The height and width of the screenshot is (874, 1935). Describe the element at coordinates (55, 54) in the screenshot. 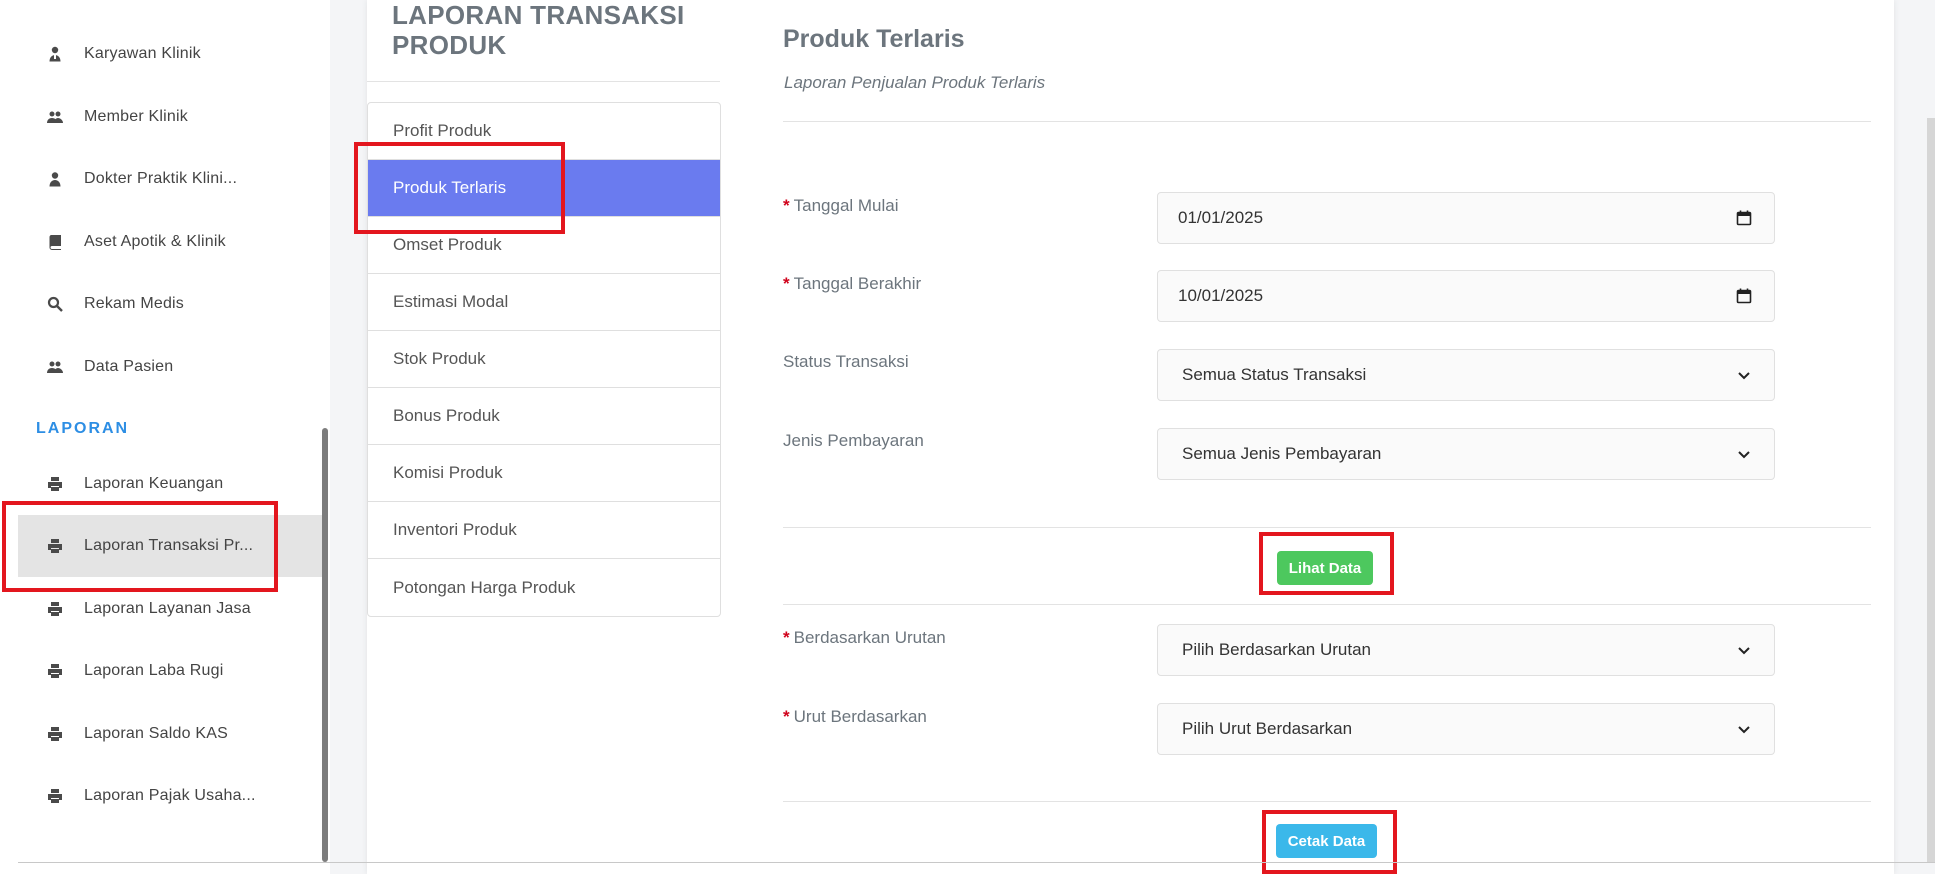

I see `user-tie-icon` at that location.